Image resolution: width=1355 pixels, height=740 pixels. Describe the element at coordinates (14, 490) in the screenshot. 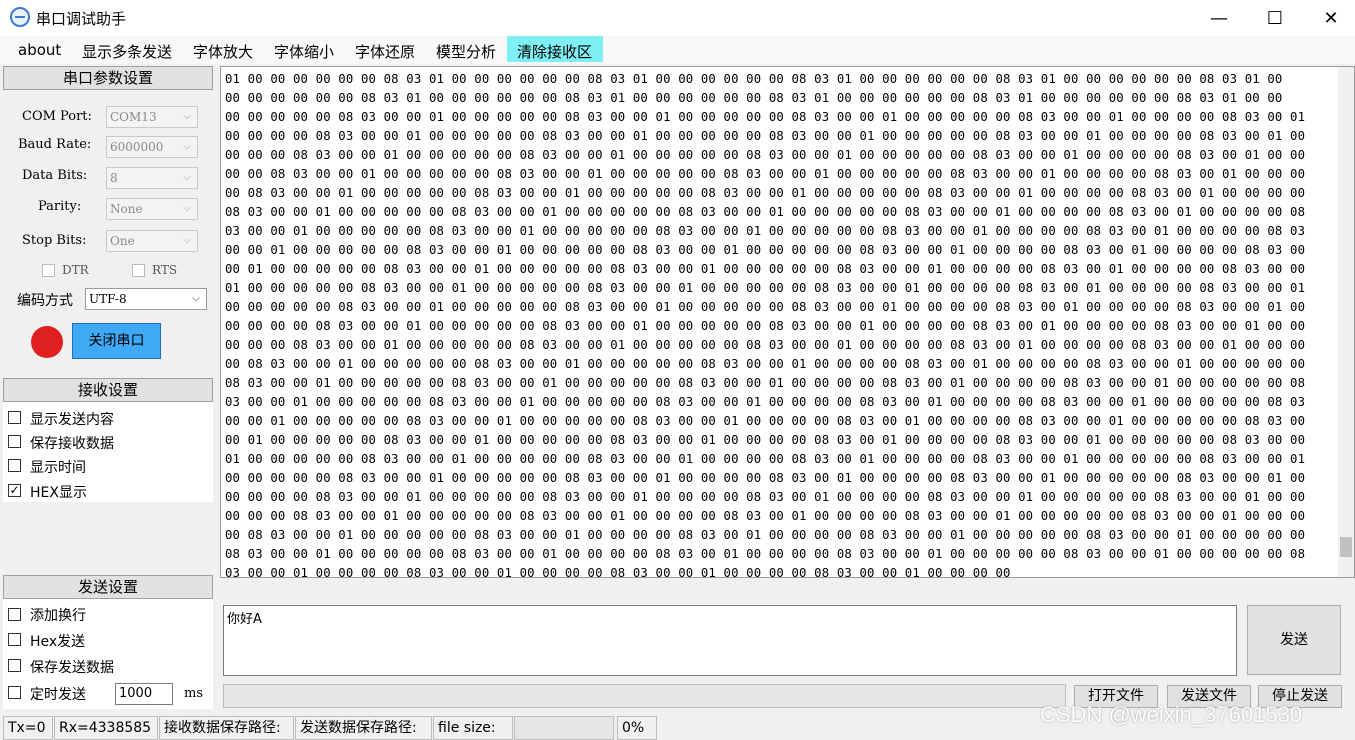

I see `hex-display-checkbox: ✓` at that location.